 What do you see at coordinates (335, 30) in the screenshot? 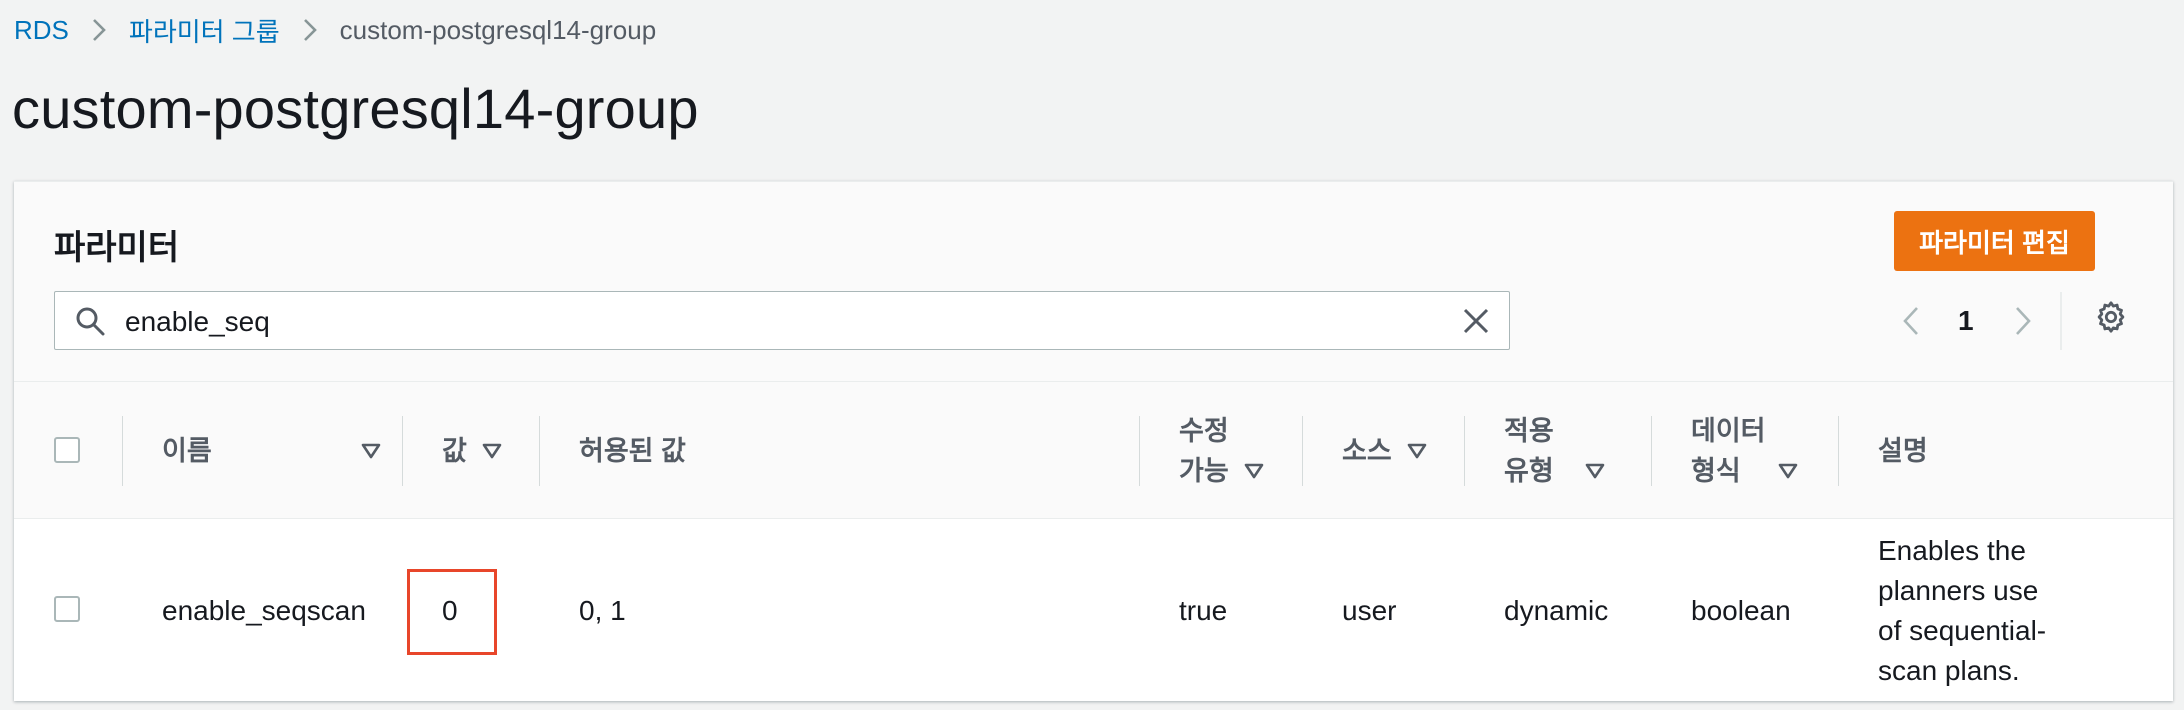
I see `breadcrumb: RDS 파라미터 그룹 custom-postgresql14-group` at bounding box center [335, 30].